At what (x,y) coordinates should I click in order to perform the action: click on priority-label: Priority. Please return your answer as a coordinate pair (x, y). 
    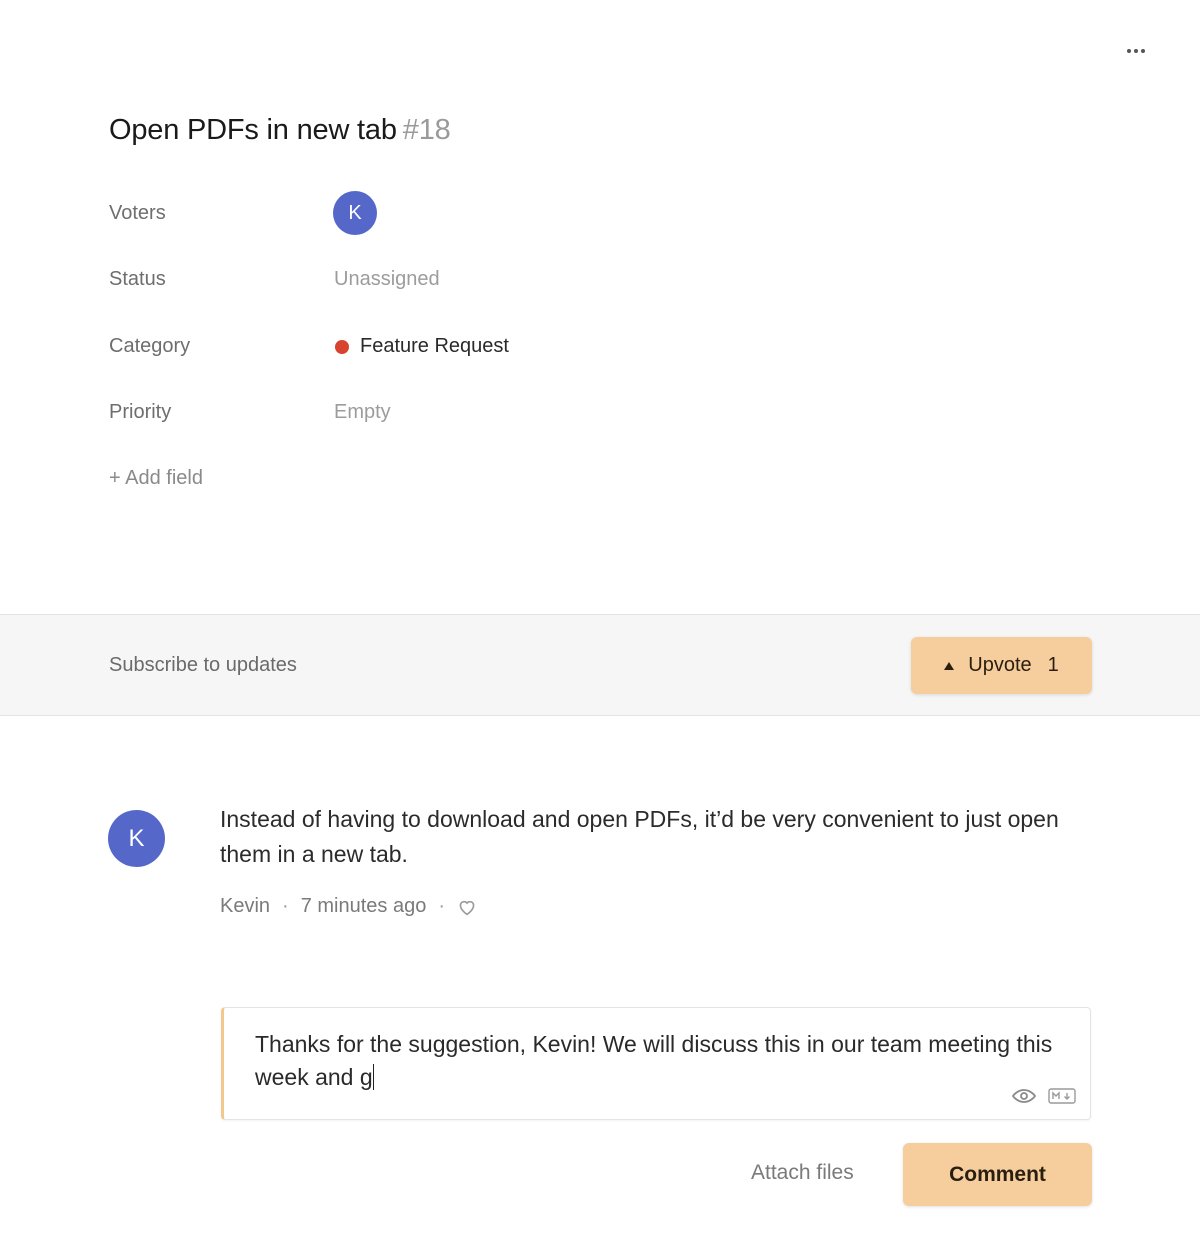
    Looking at the image, I should click on (140, 412).